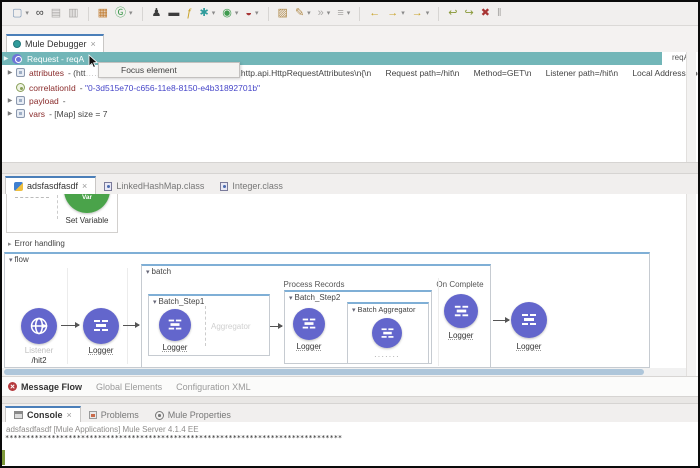 This screenshot has height=468, width=700. I want to click on tab-linkedhashmap-class: LinkedHashMap.class, so click(154, 186).